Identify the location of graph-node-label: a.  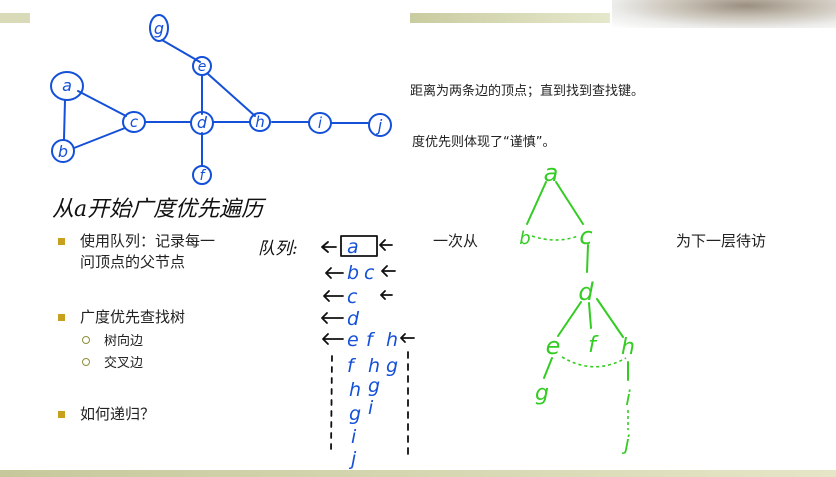
(67, 85).